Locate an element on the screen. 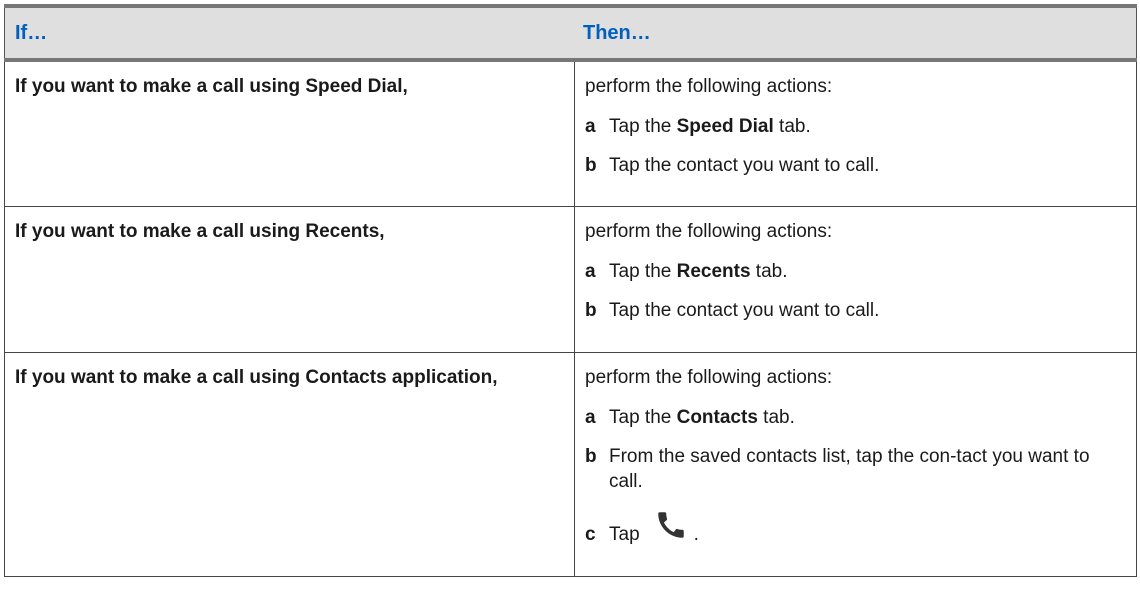 This screenshot has width=1140, height=600. ui-term: Speed Dial is located at coordinates (725, 126).